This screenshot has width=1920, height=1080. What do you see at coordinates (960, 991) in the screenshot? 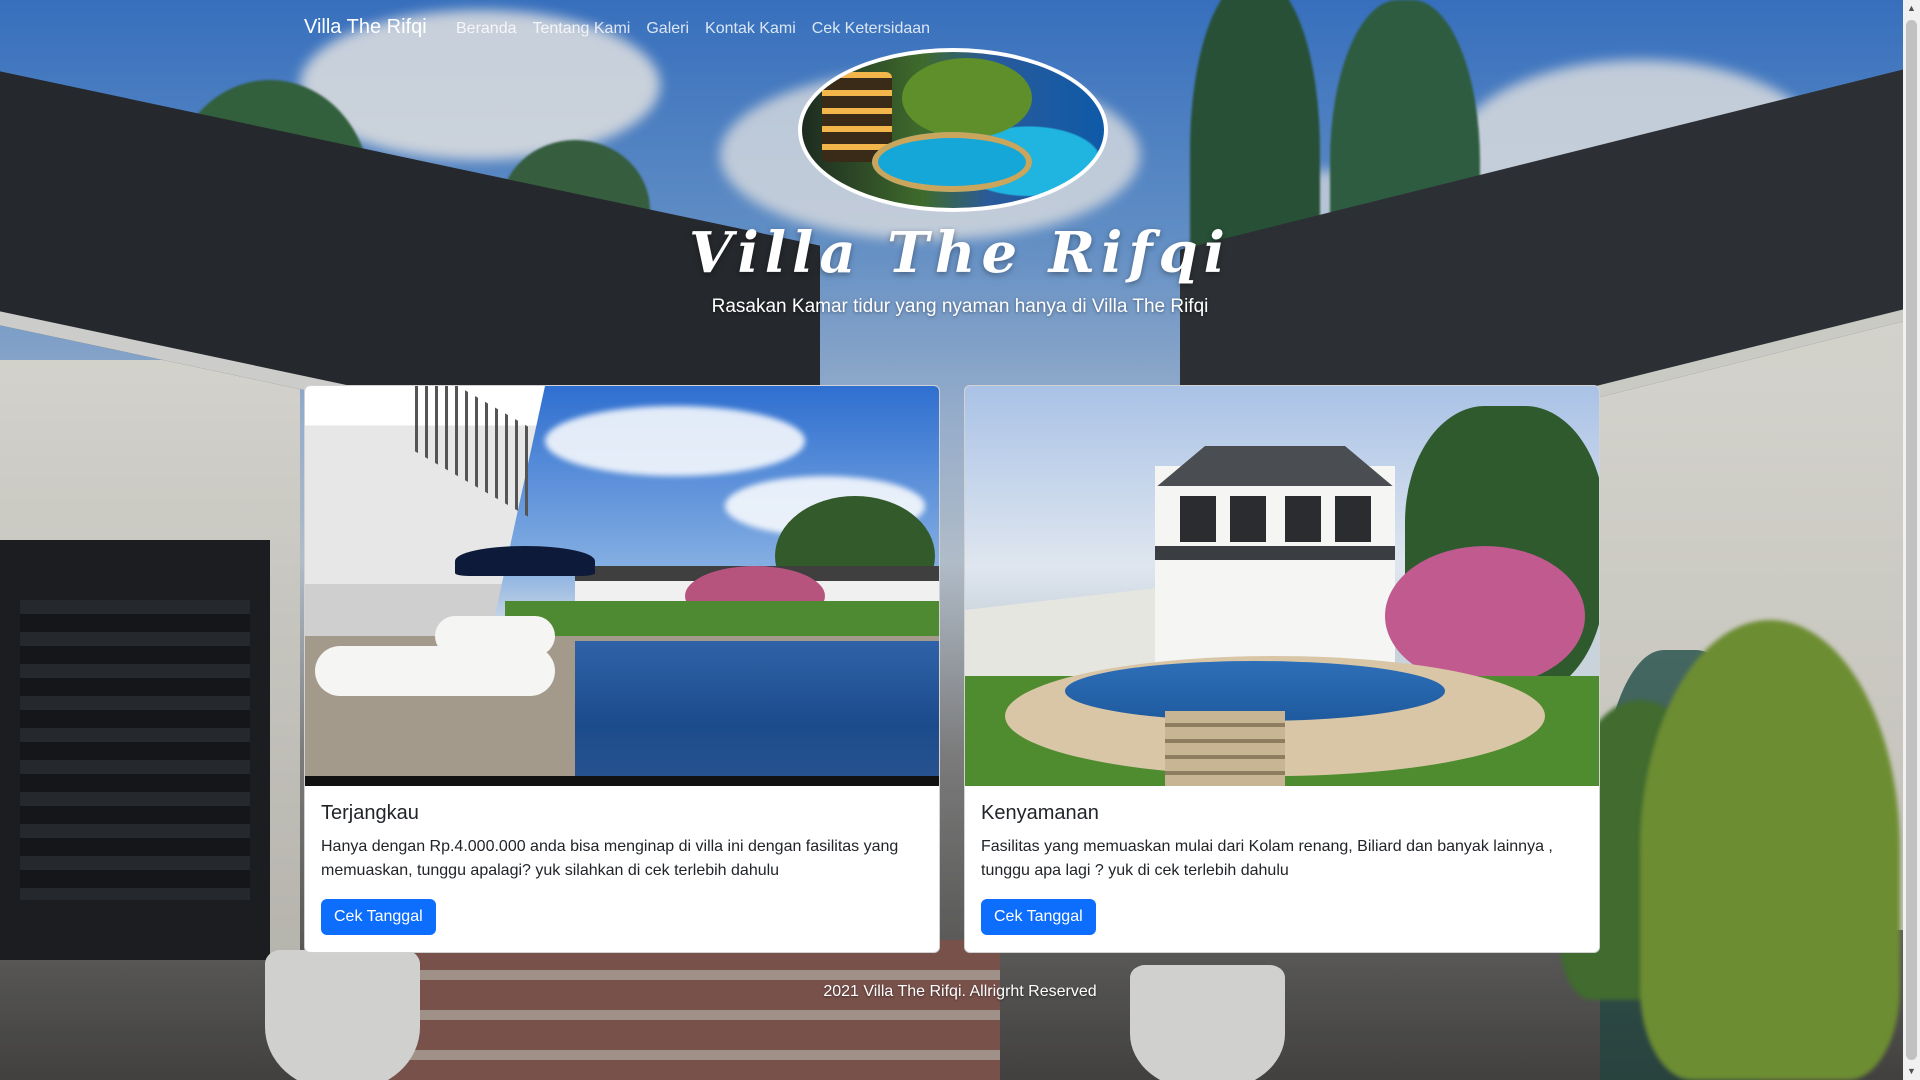
I see `footer-copyright: 2021 Villa The Rifqi. Allrigrht Reserved` at bounding box center [960, 991].